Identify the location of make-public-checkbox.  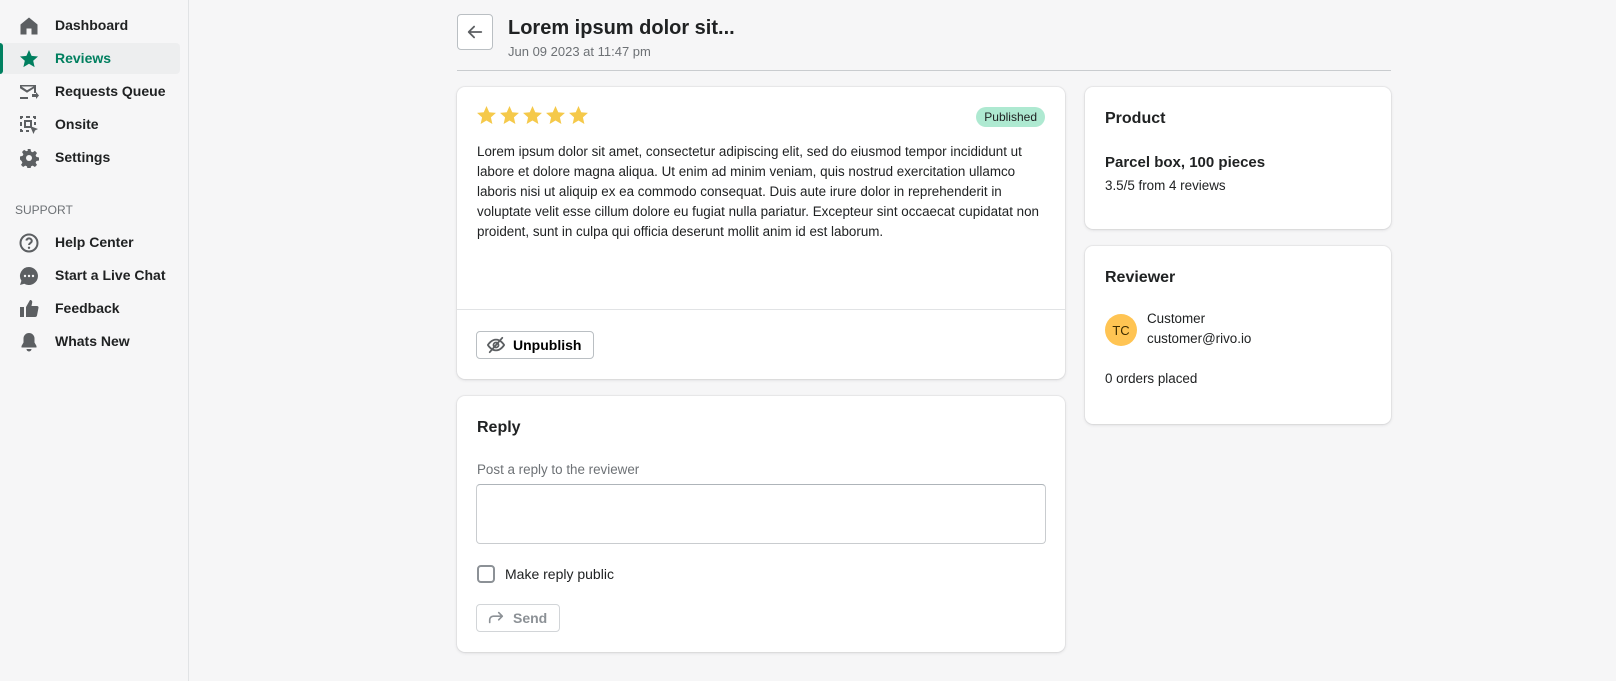
(486, 574).